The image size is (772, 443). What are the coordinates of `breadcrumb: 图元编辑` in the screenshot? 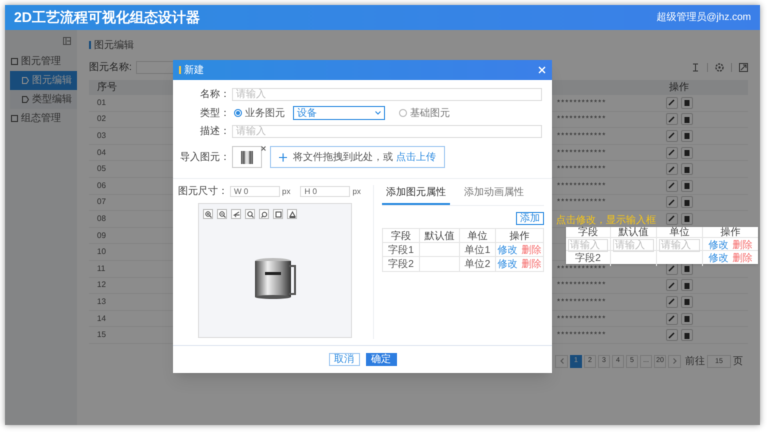 It's located at (114, 45).